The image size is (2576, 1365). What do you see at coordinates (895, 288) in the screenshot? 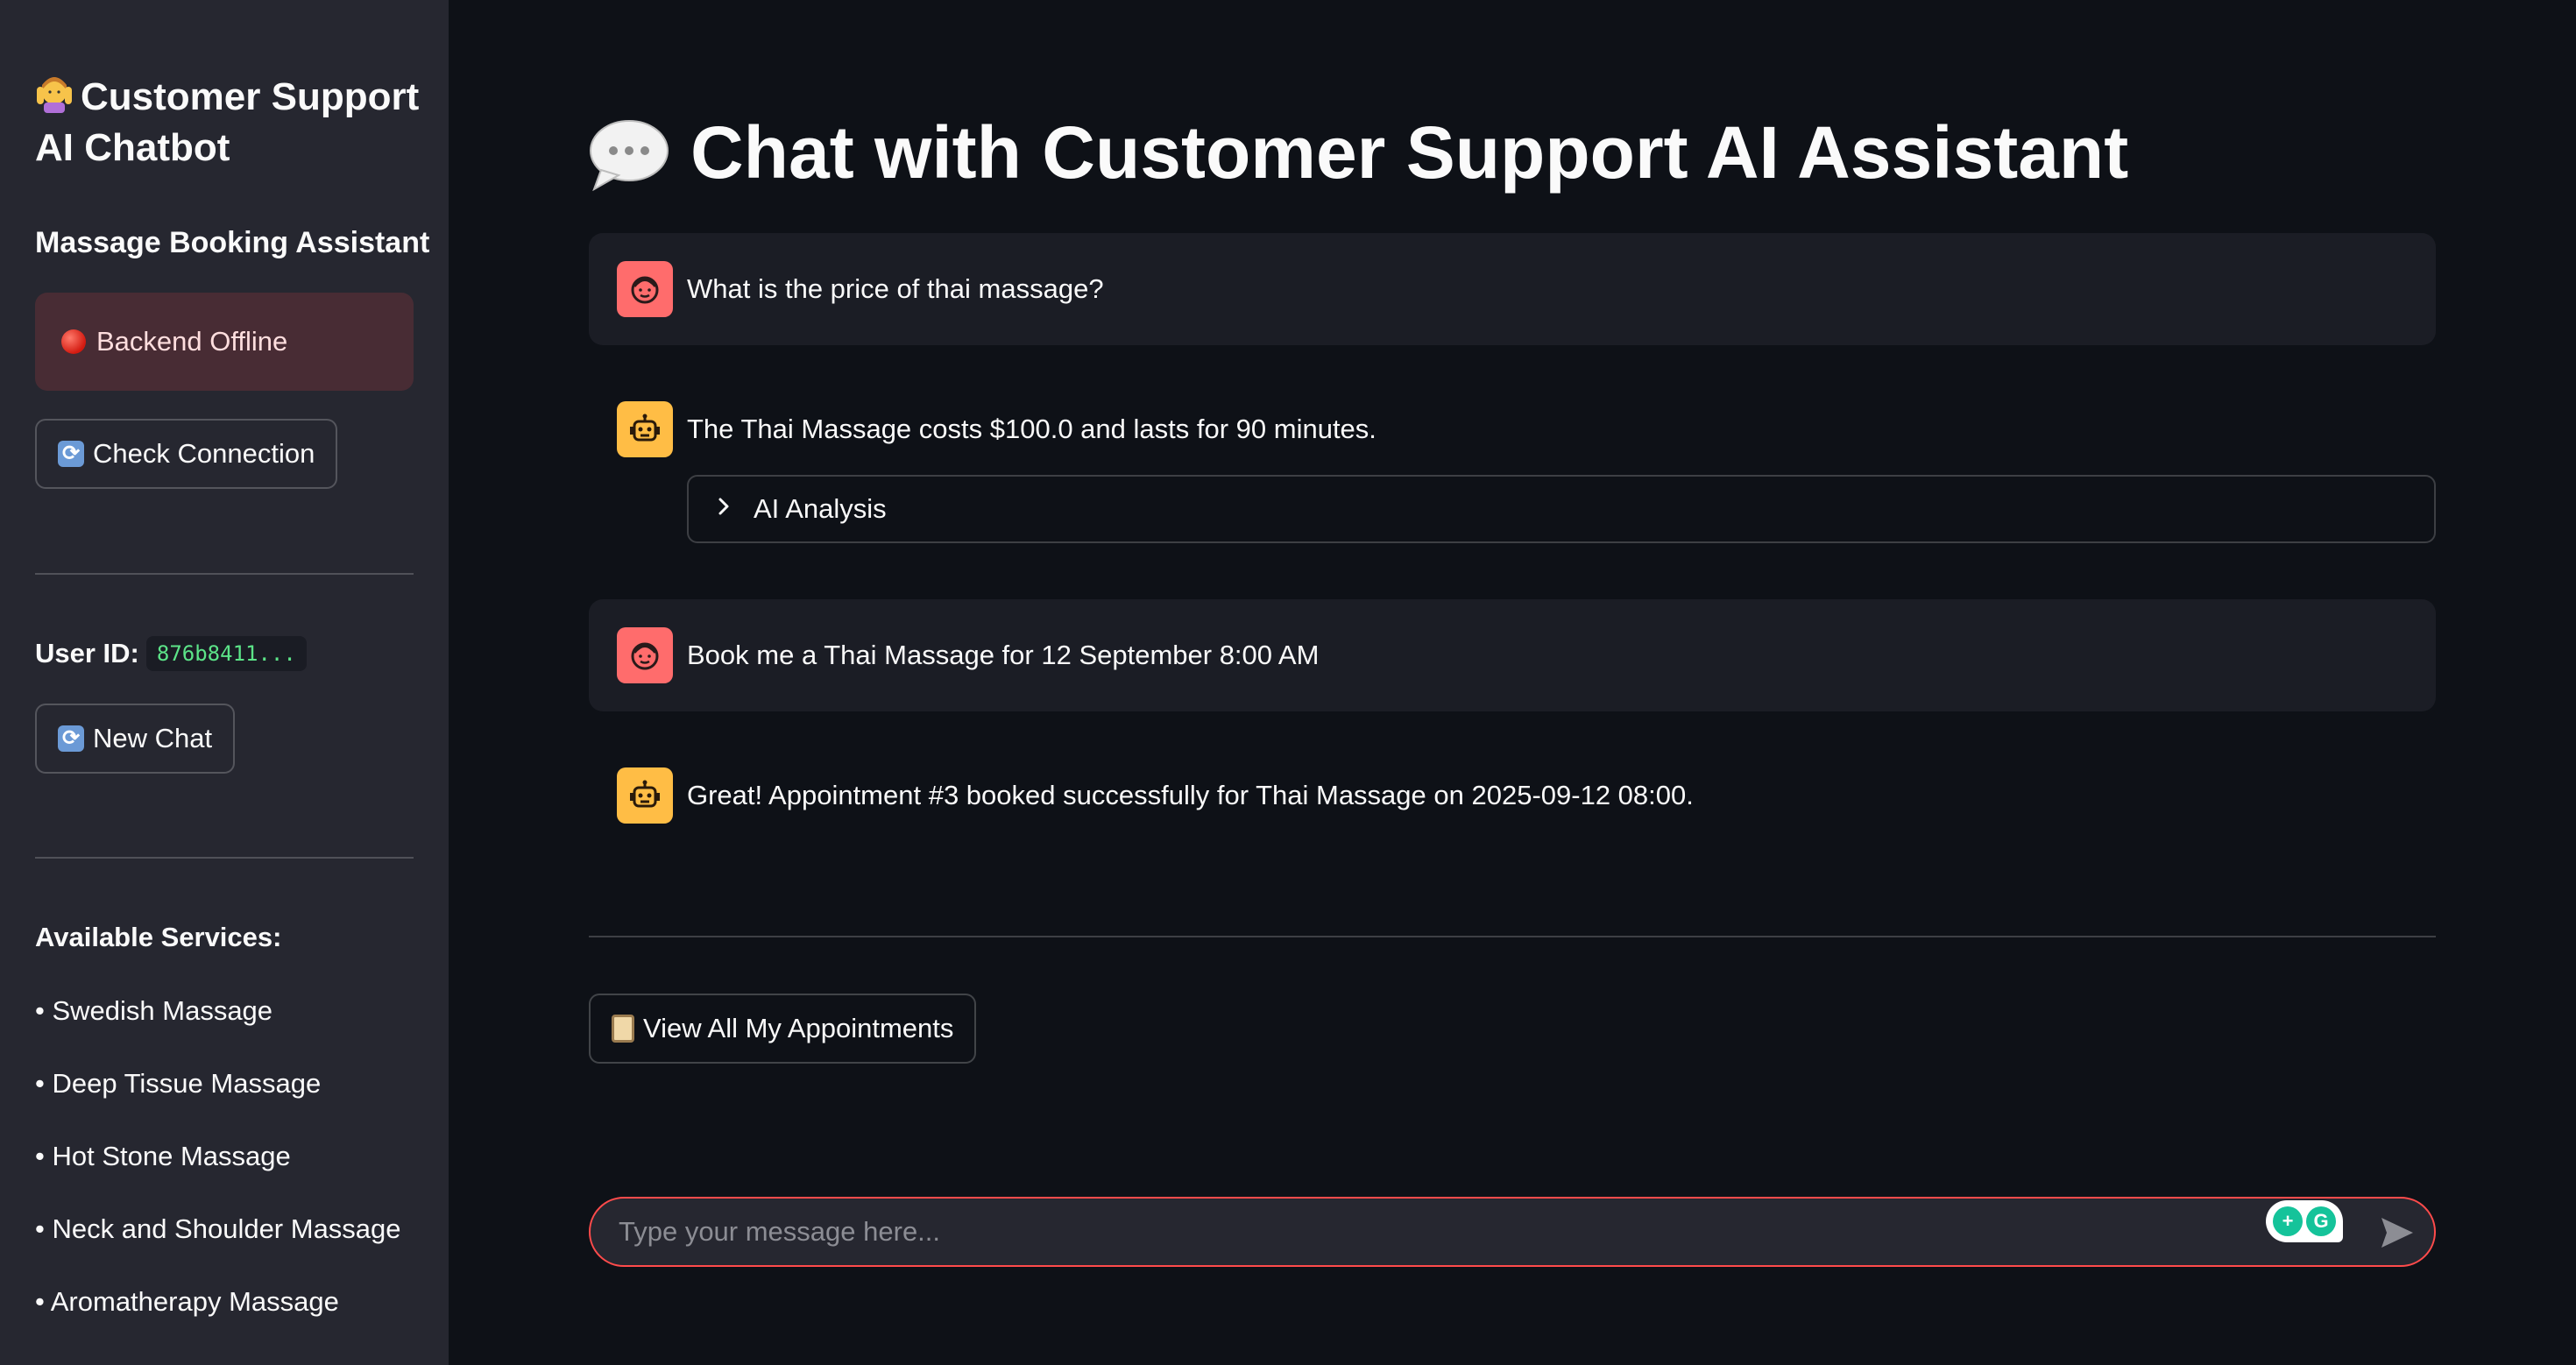
I see `message-text: What is the price of thai massage?` at bounding box center [895, 288].